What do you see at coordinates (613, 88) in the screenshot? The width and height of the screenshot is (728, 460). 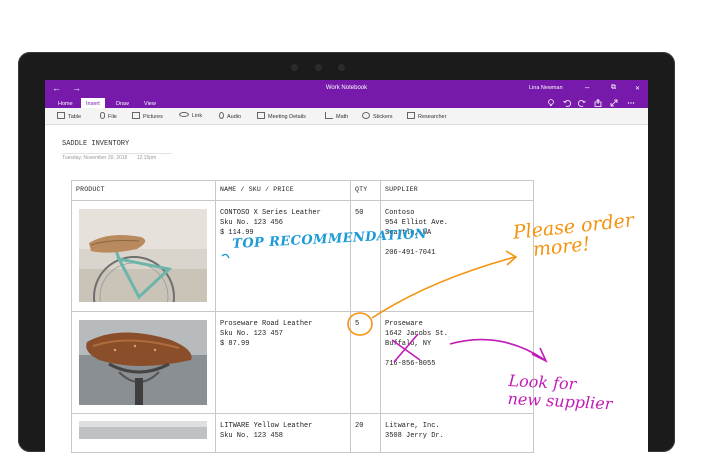 I see `restore-icon: ⧉` at bounding box center [613, 88].